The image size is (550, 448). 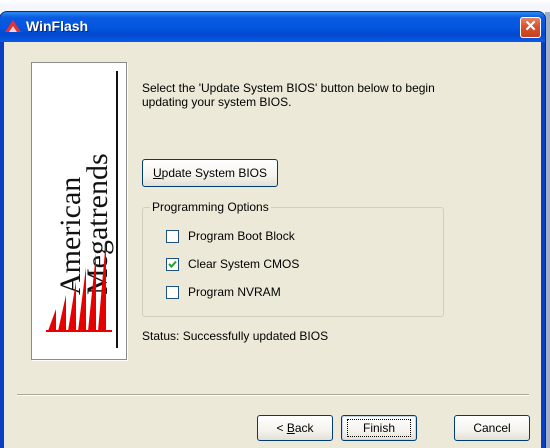 I want to click on close-icon: ✕, so click(x=530, y=26).